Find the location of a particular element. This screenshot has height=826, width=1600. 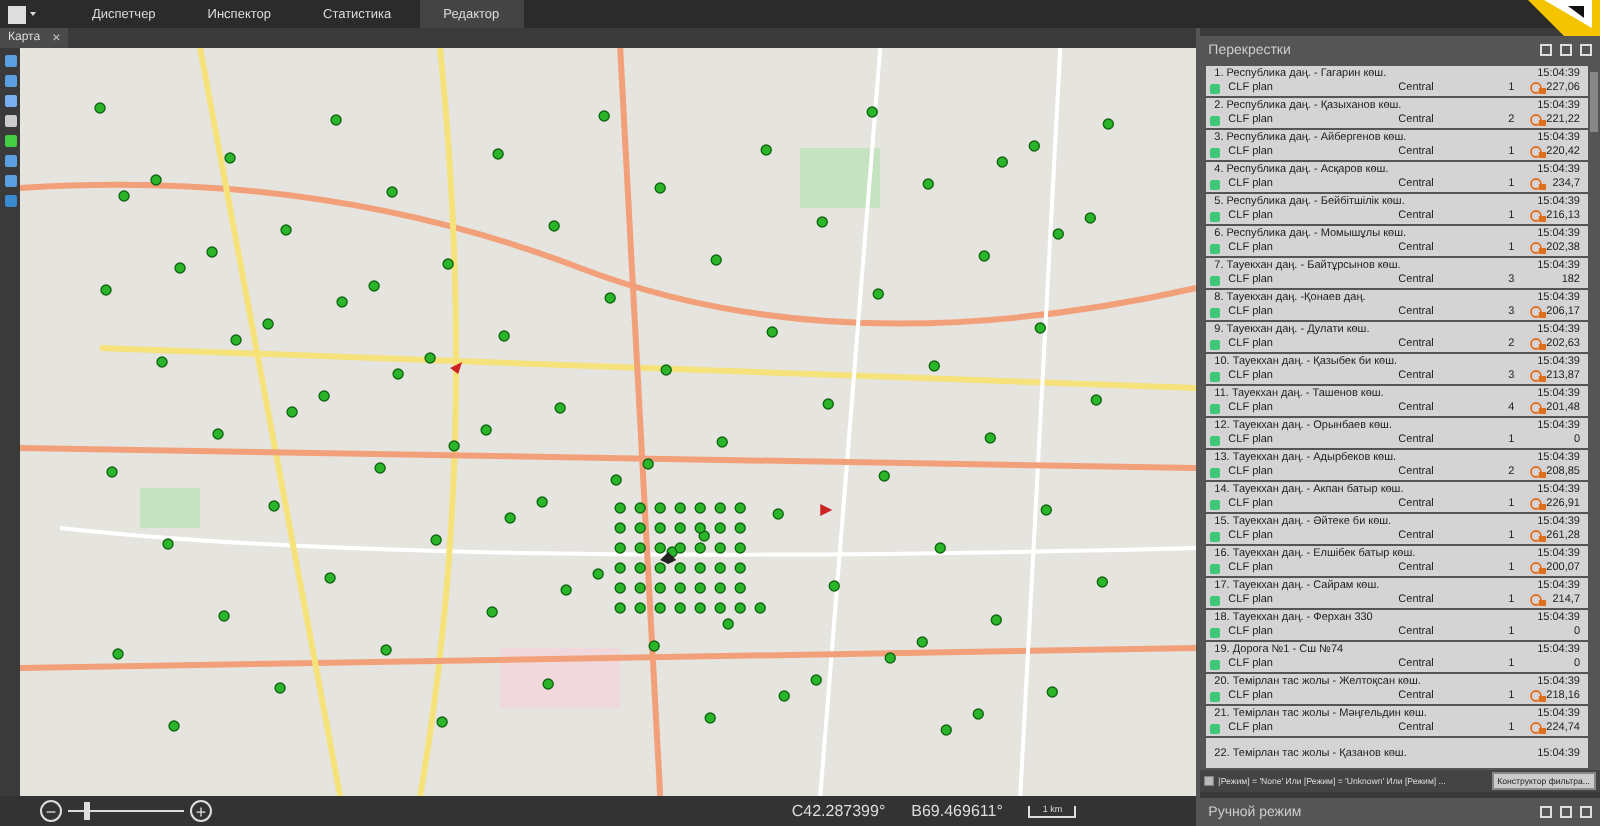

zoom-out-button: − is located at coordinates (51, 811).